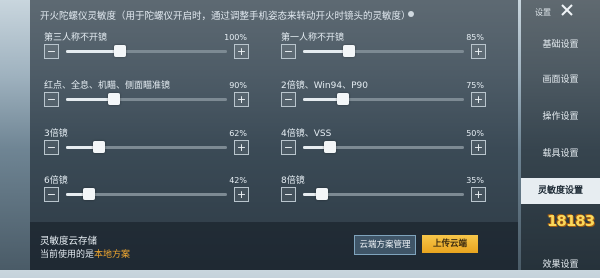 This screenshot has height=278, width=600. What do you see at coordinates (475, 180) in the screenshot?
I see `slider-percent: 35%` at bounding box center [475, 180].